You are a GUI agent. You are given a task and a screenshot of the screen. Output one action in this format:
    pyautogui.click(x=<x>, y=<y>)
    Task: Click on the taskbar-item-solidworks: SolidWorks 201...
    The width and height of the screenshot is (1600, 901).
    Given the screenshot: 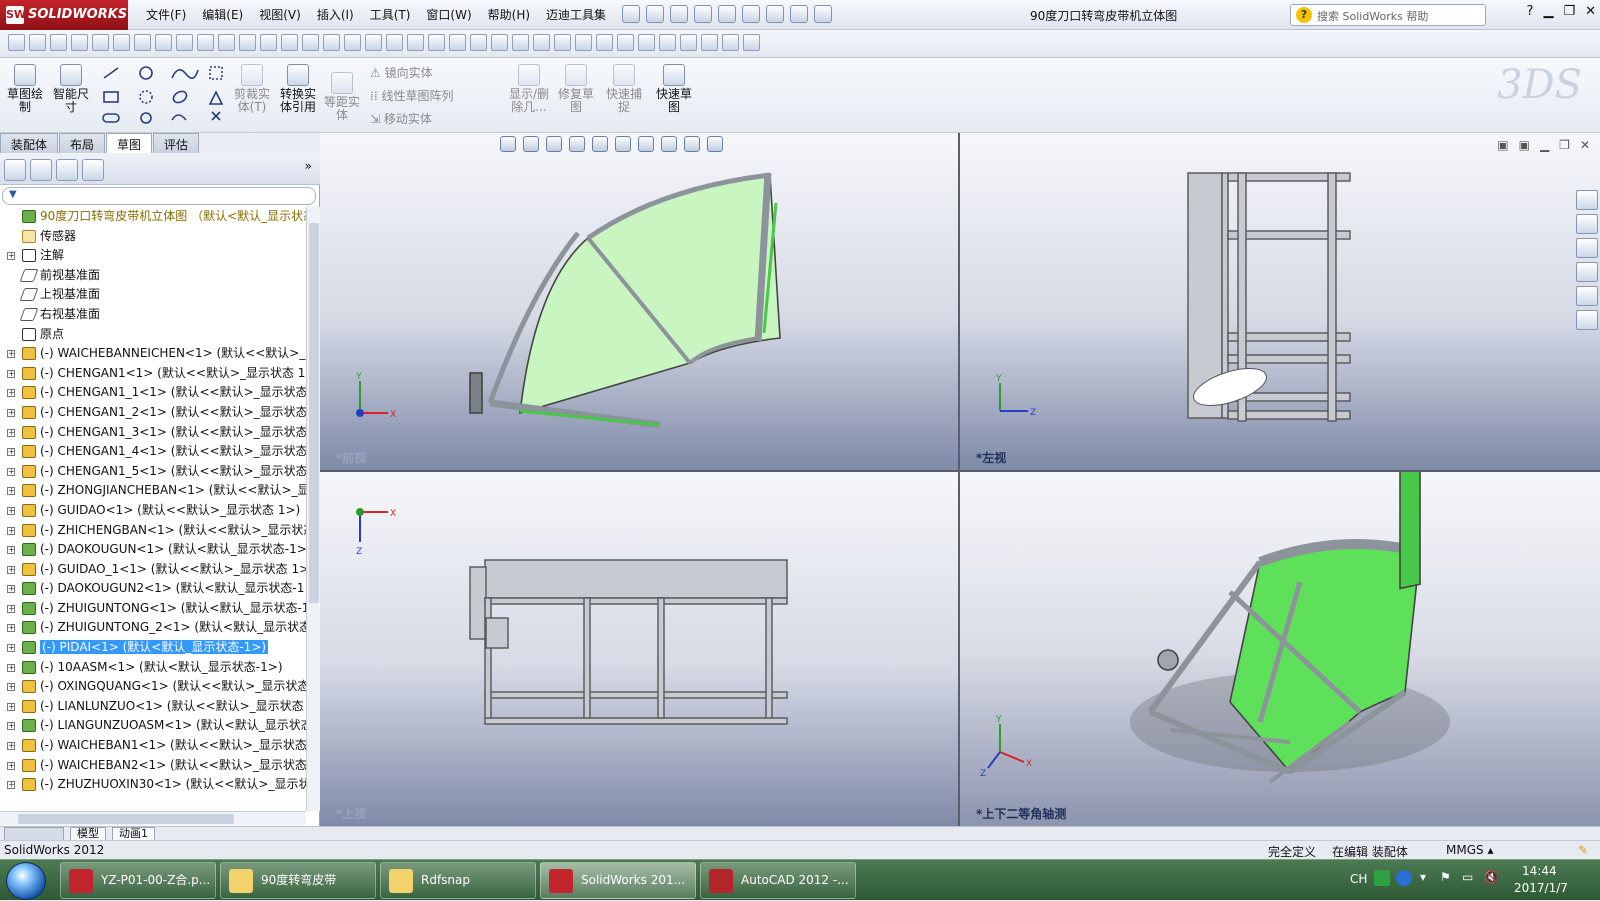 What is the action you would take?
    pyautogui.click(x=618, y=880)
    